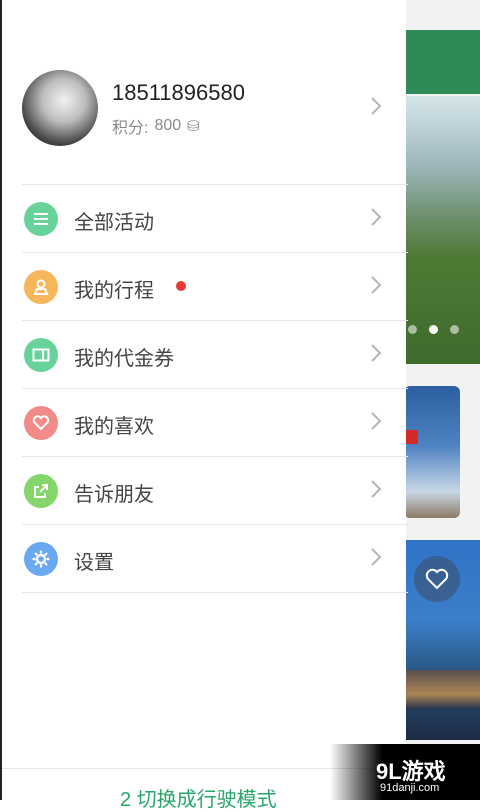 This screenshot has height=812, width=480. Describe the element at coordinates (41, 219) in the screenshot. I see `list-icon` at that location.